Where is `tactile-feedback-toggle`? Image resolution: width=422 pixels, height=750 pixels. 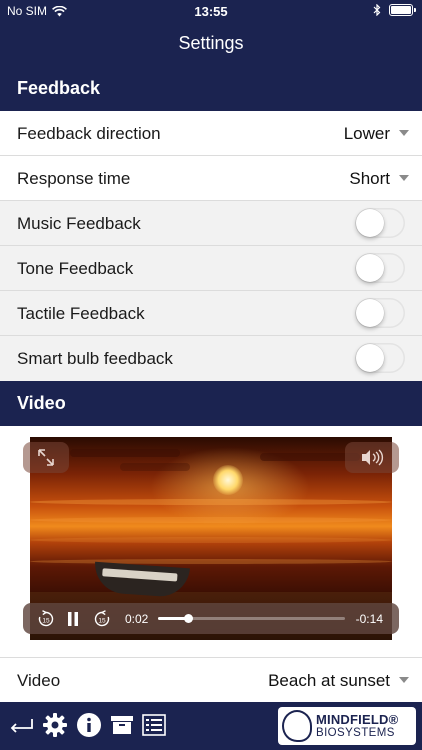
tactile-feedback-toggle is located at coordinates (380, 313).